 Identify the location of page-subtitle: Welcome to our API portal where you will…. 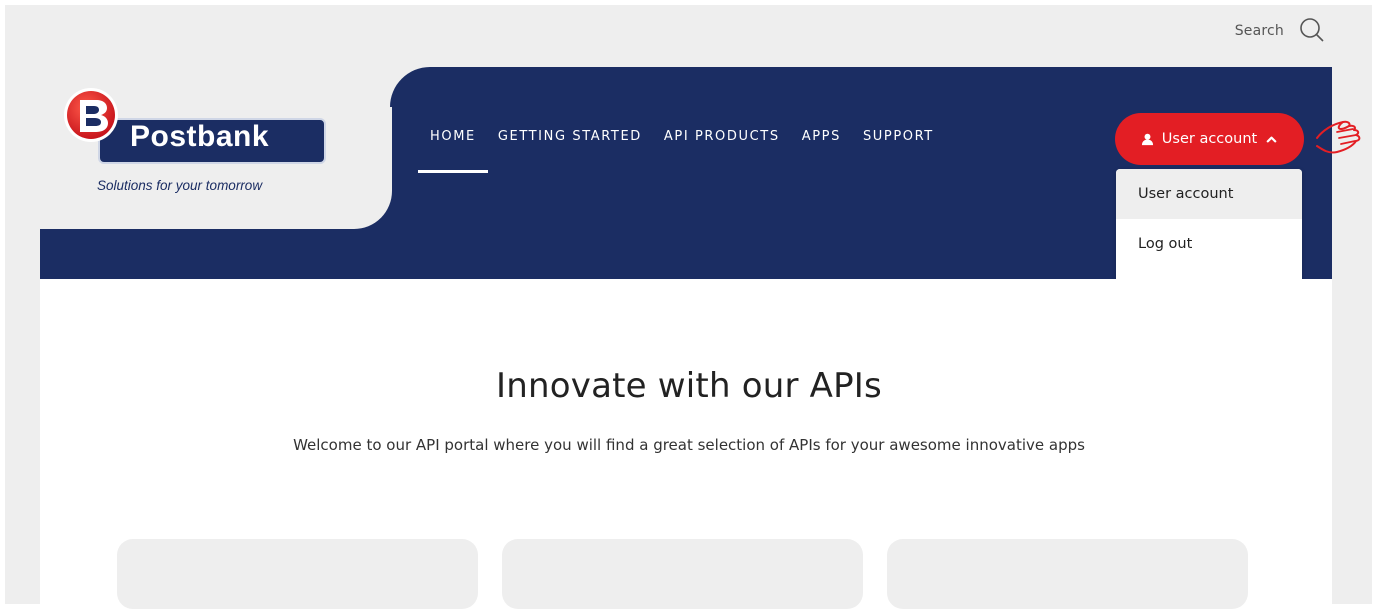
(689, 445).